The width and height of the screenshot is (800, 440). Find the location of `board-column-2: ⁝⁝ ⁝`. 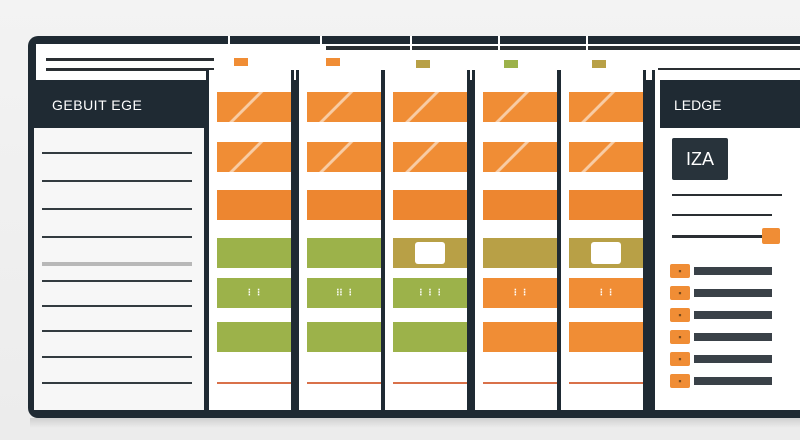

board-column-2: ⁝⁝ ⁝ is located at coordinates (340, 240).